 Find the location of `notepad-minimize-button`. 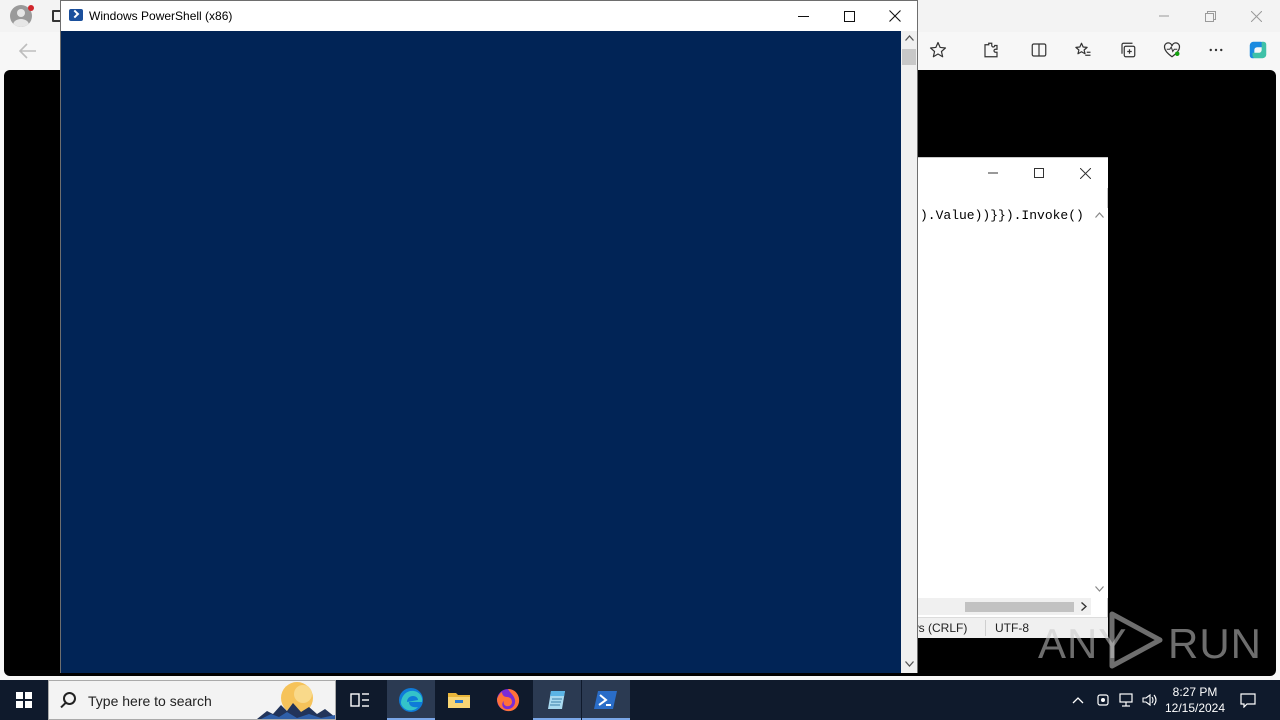

notepad-minimize-button is located at coordinates (993, 173).